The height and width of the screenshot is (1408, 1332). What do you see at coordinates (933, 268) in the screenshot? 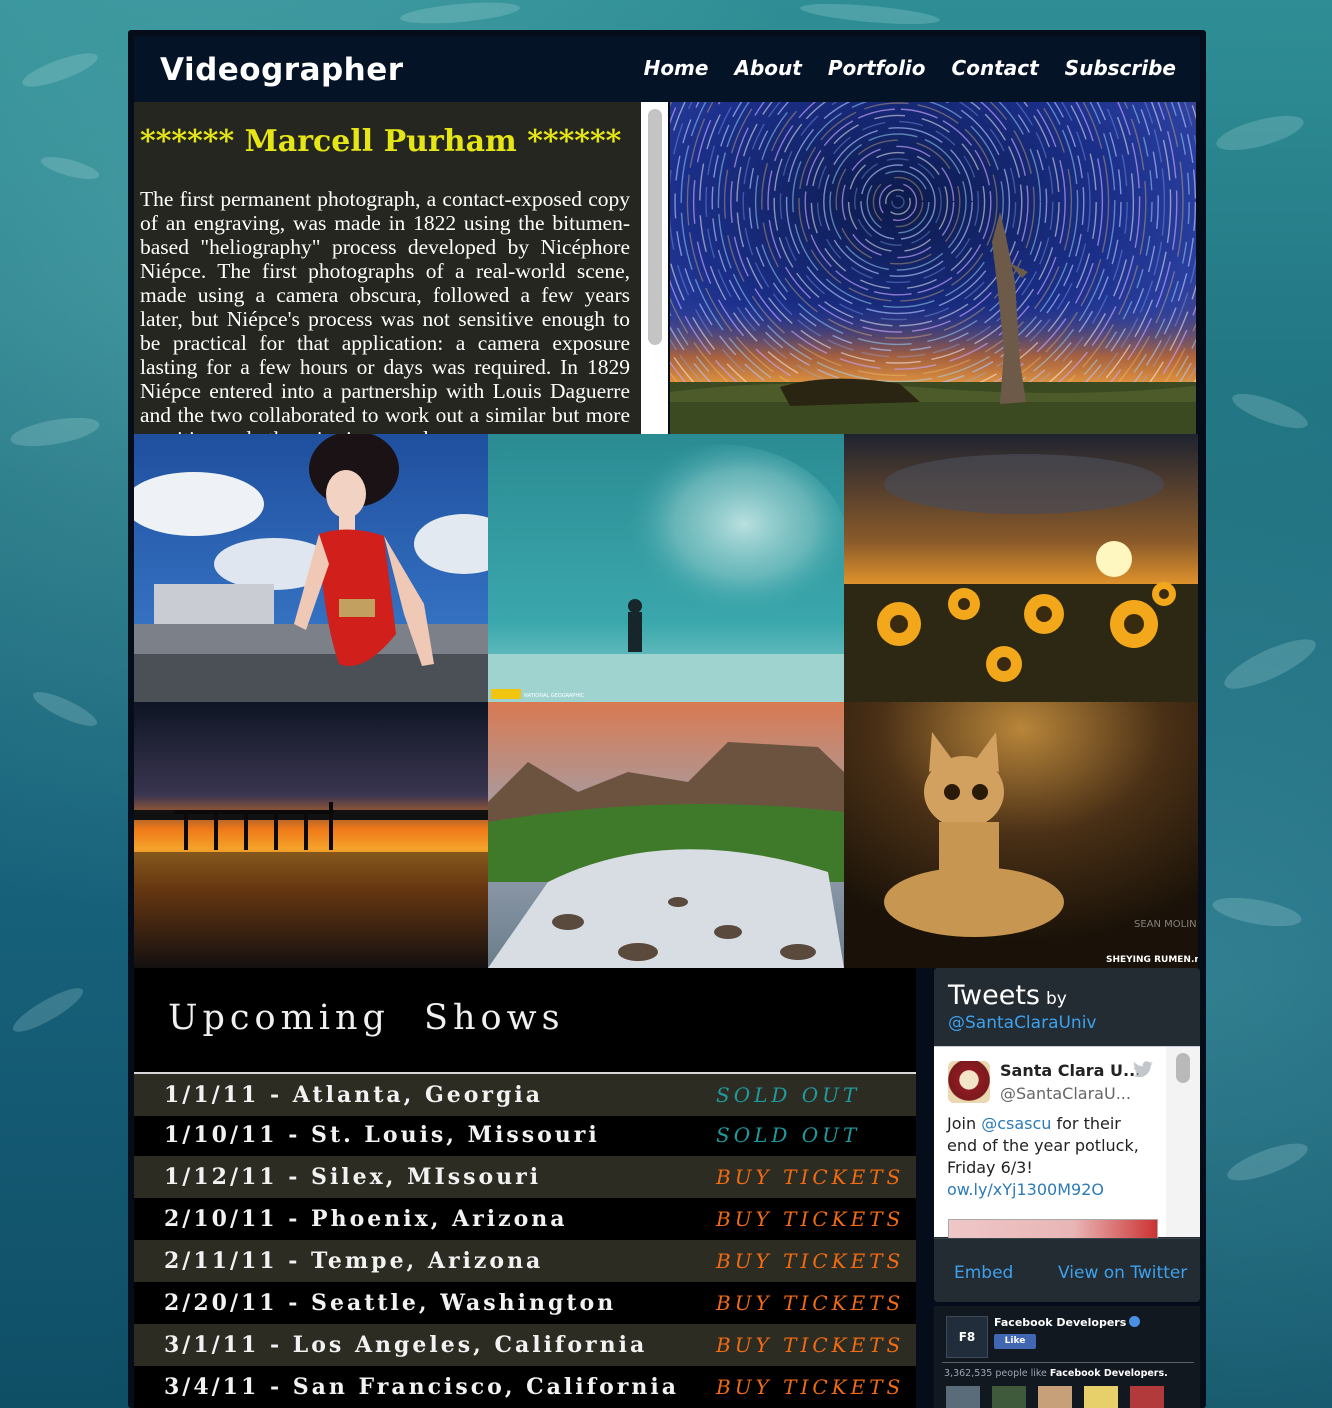
I see `star-trails-photo` at bounding box center [933, 268].